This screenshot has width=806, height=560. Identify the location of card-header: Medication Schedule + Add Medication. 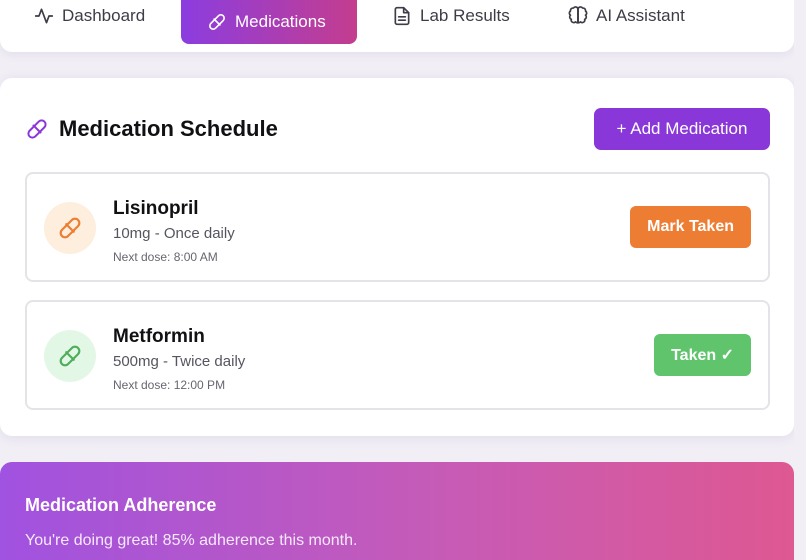
(397, 129).